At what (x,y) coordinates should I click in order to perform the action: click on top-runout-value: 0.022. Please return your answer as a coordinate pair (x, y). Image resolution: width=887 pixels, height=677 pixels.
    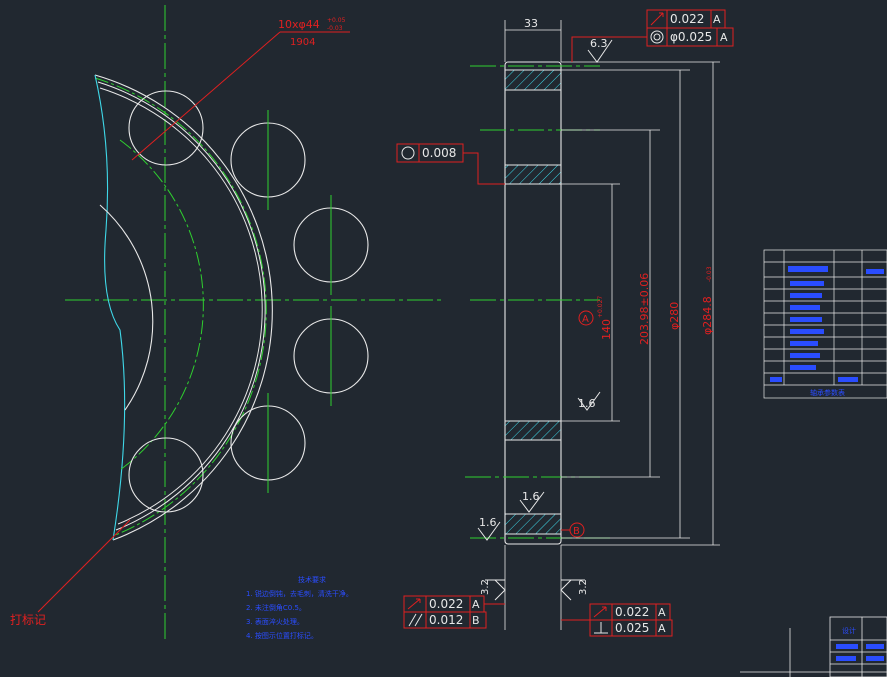
    Looking at the image, I should click on (687, 19).